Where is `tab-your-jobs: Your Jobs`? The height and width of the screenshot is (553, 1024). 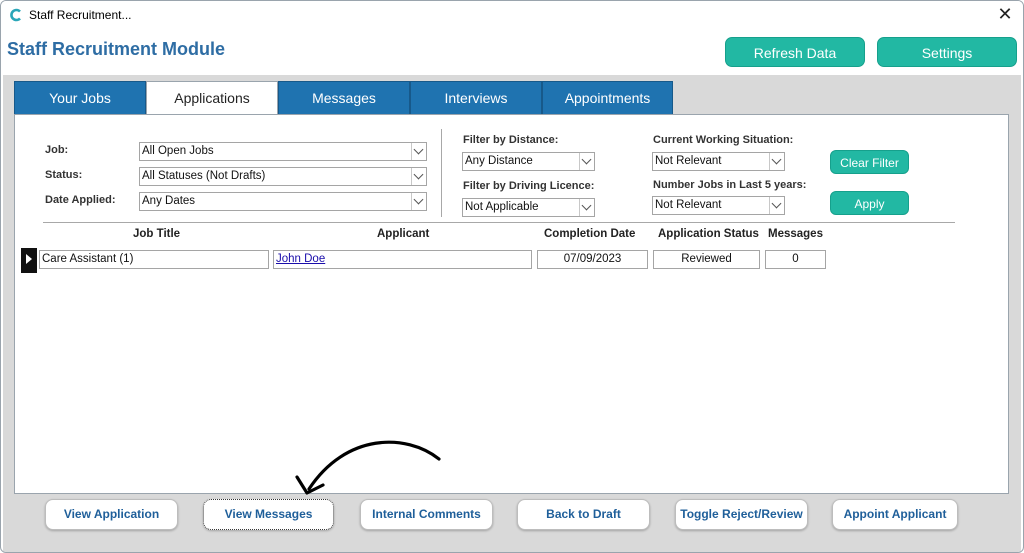 tab-your-jobs: Your Jobs is located at coordinates (80, 97).